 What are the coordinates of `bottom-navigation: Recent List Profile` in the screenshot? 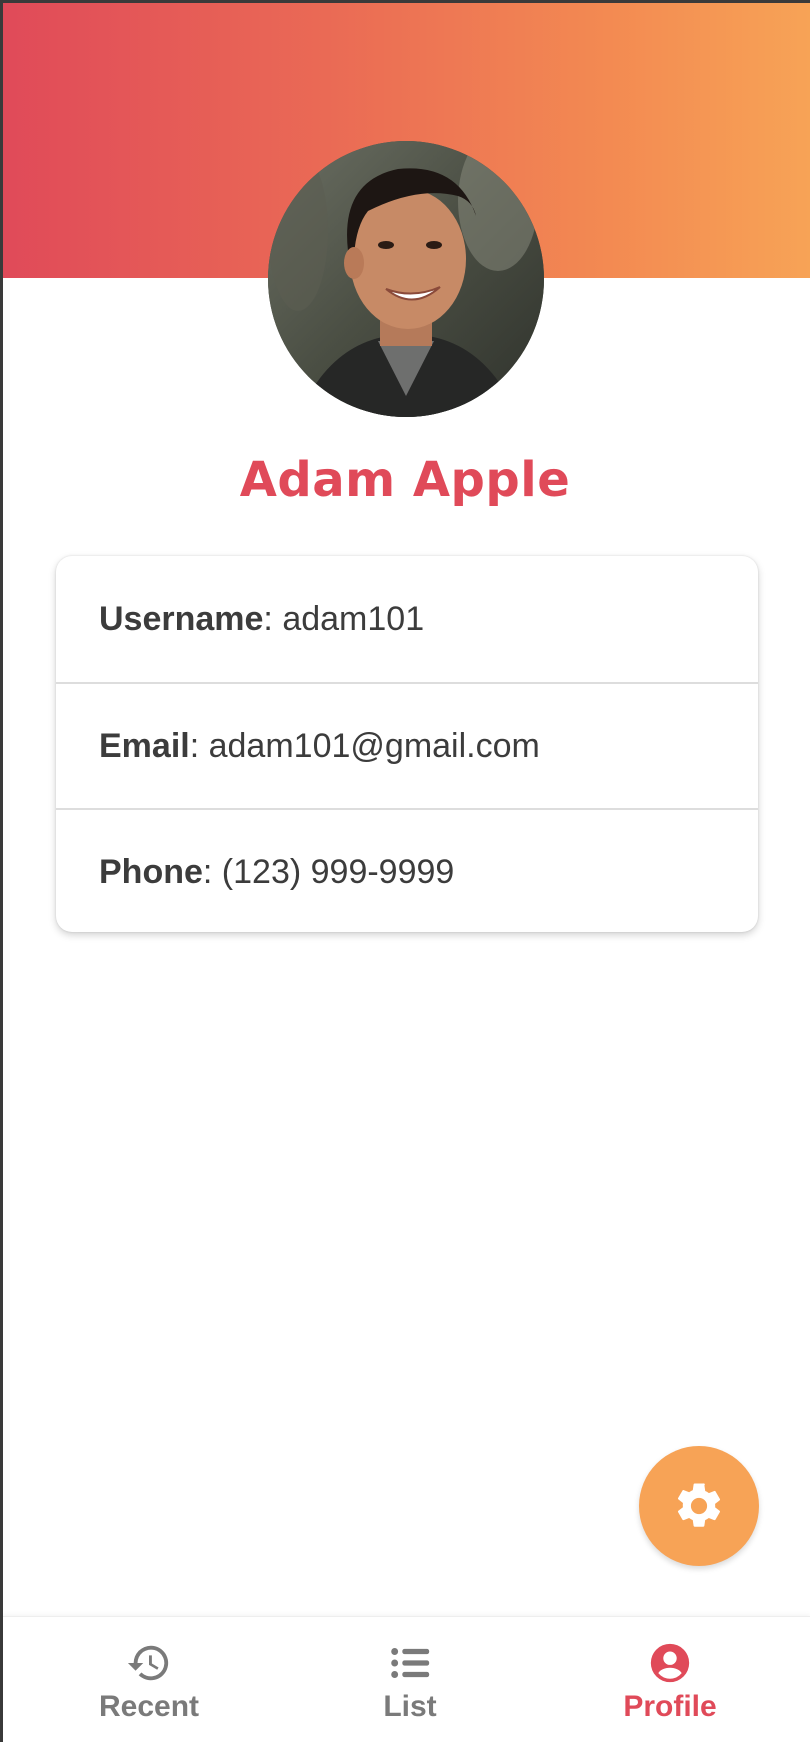 It's located at (406, 1679).